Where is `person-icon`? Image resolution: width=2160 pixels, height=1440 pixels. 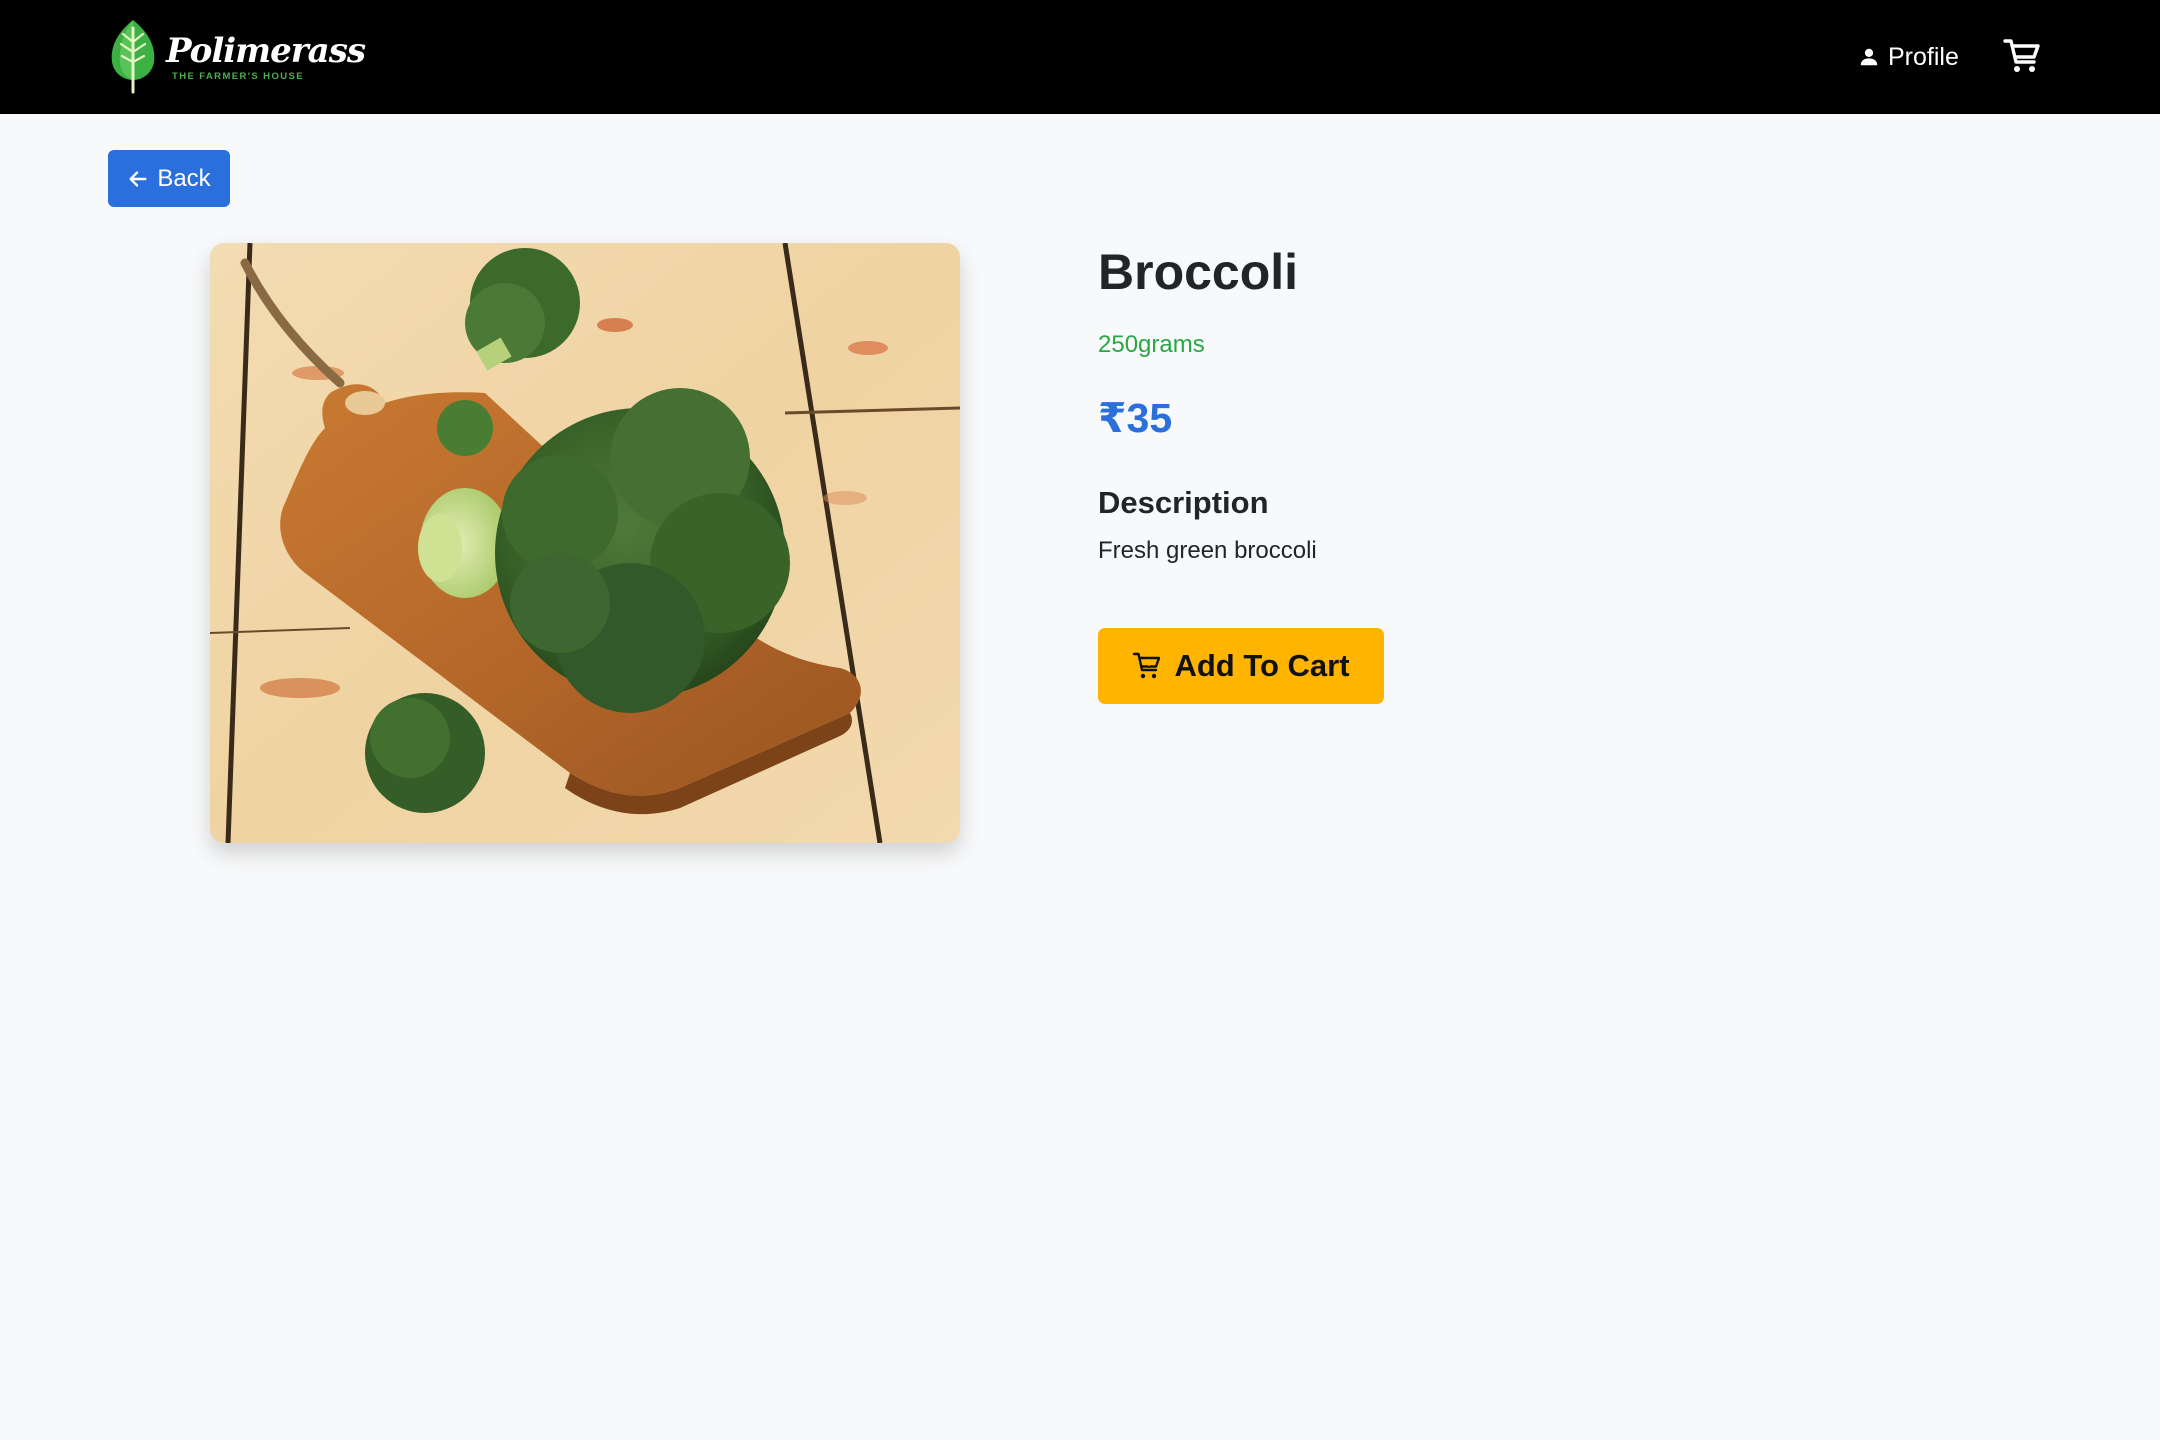 person-icon is located at coordinates (1869, 57).